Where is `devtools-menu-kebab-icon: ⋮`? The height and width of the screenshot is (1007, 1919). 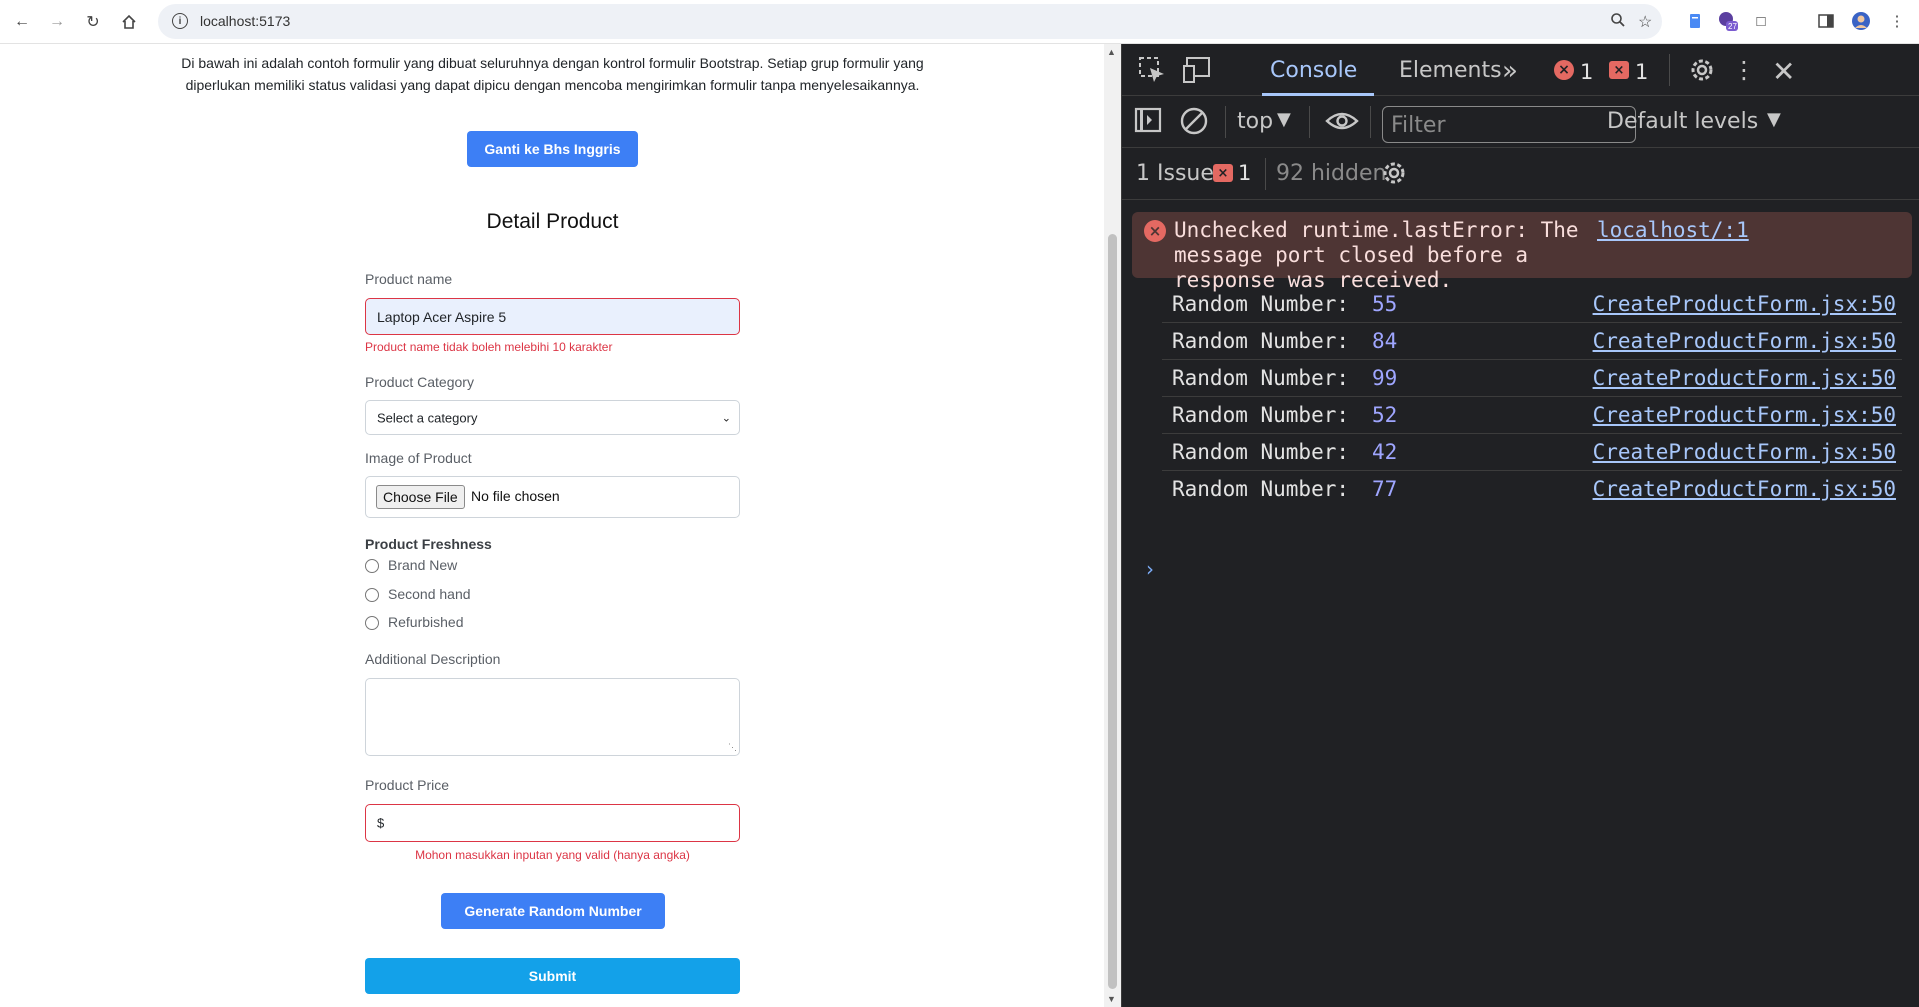 devtools-menu-kebab-icon: ⋮ is located at coordinates (1744, 70).